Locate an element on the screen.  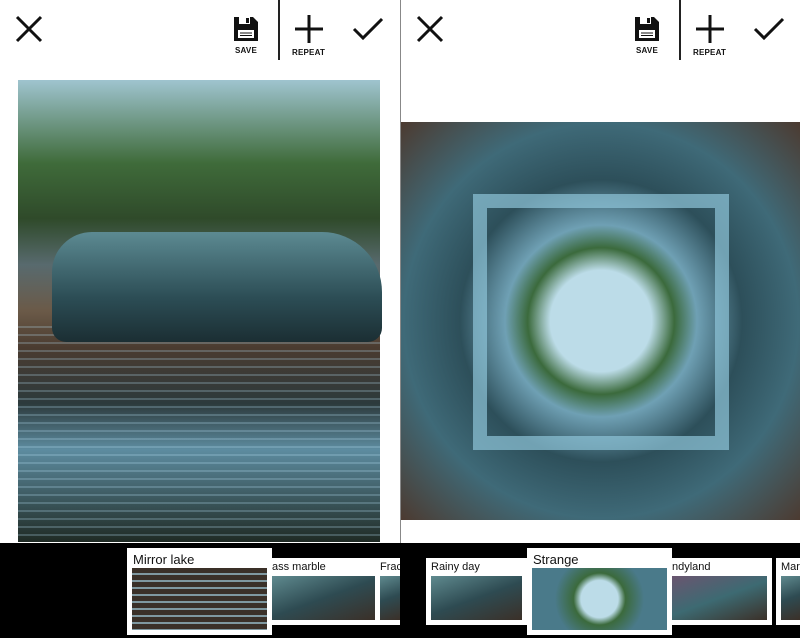
effect-thumb: Marb is located at coordinates (788, 591).